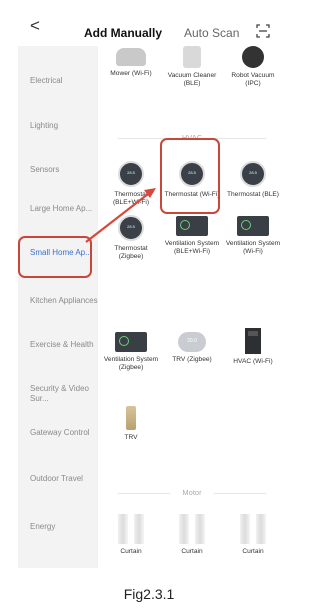  I want to click on device-curtain-1: Curtain, so click(131, 535).